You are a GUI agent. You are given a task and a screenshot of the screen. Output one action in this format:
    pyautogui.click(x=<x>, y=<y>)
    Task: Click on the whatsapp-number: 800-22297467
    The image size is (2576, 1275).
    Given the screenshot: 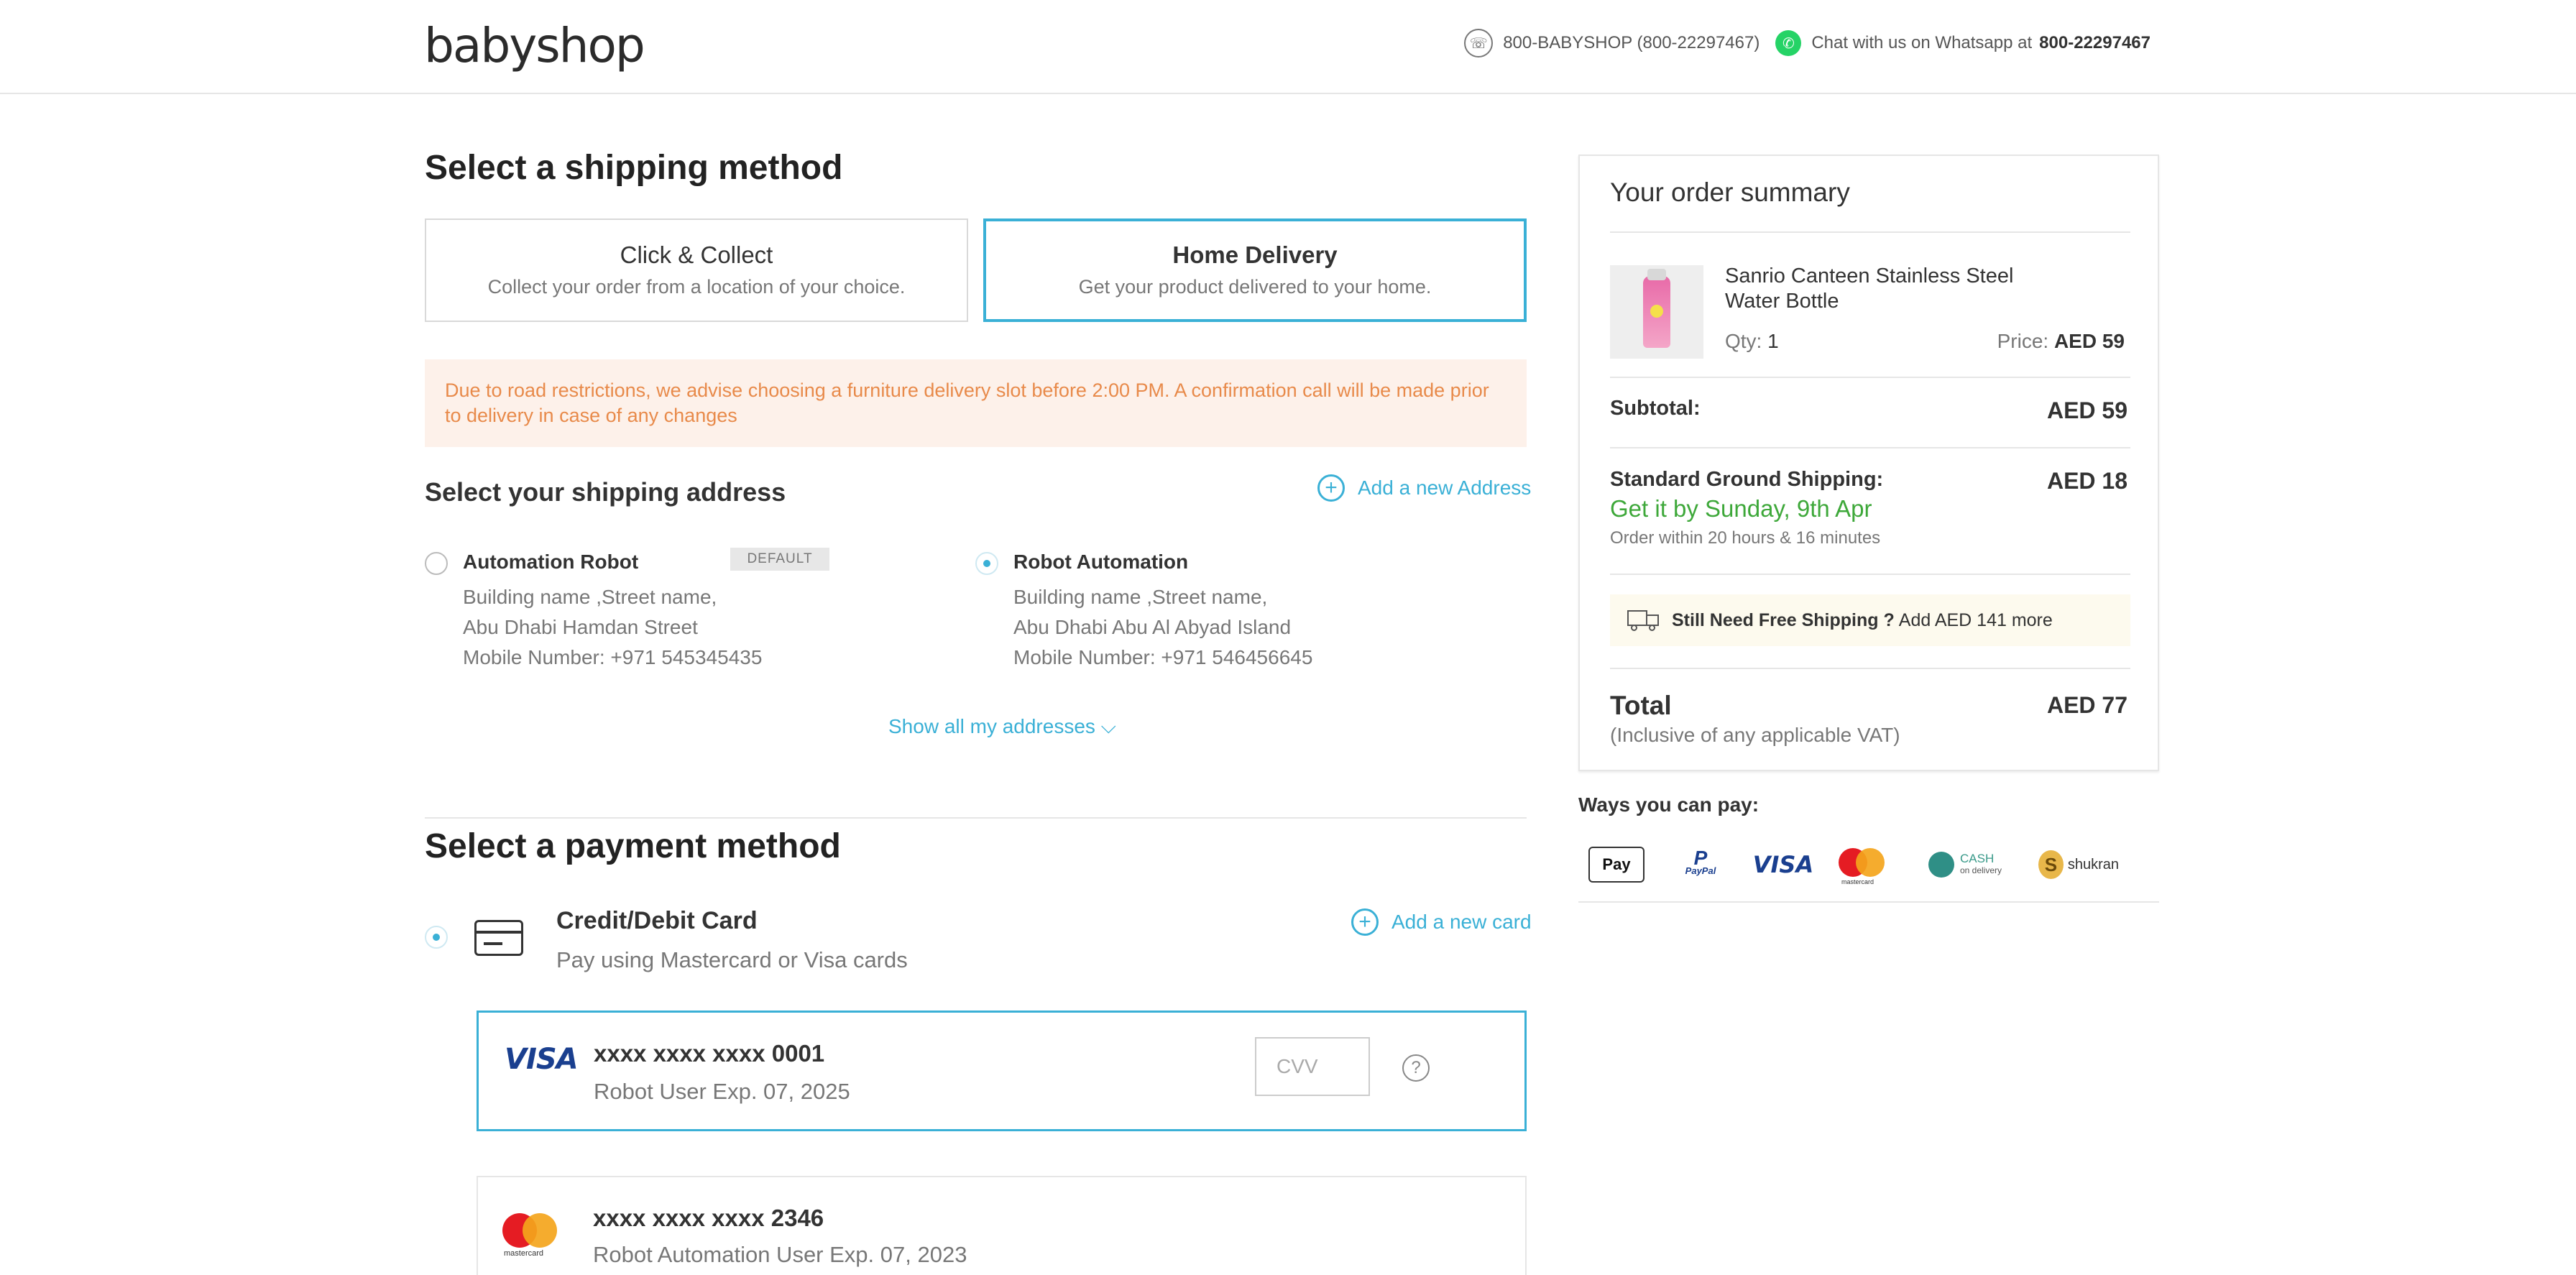 What is the action you would take?
    pyautogui.click(x=2094, y=43)
    